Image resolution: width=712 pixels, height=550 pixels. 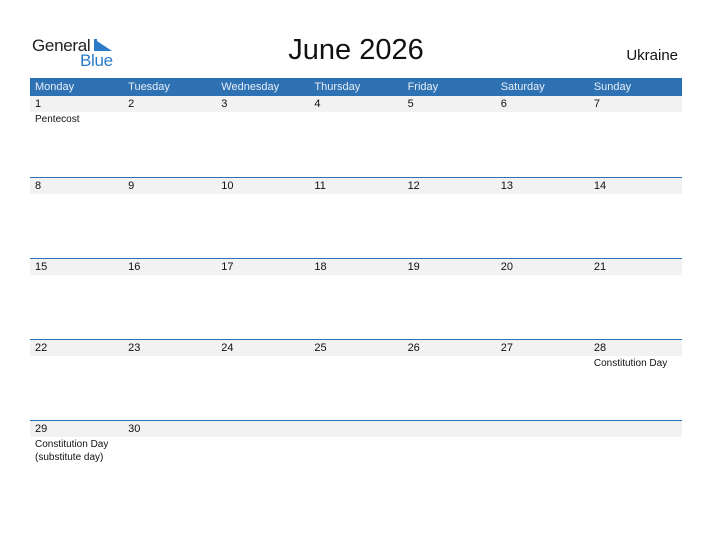 I want to click on weekday-tuesday: Tuesday, so click(x=149, y=87).